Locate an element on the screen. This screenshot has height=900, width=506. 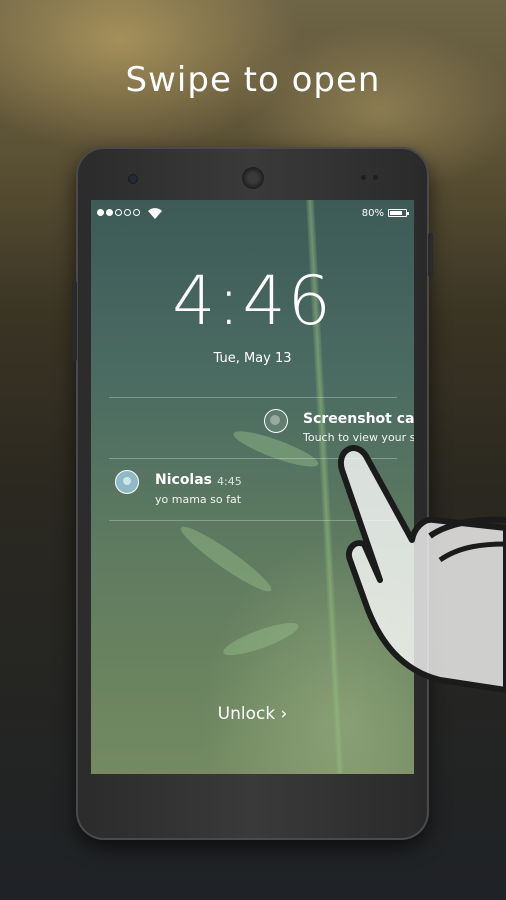
hand-icon is located at coordinates (421, 569).